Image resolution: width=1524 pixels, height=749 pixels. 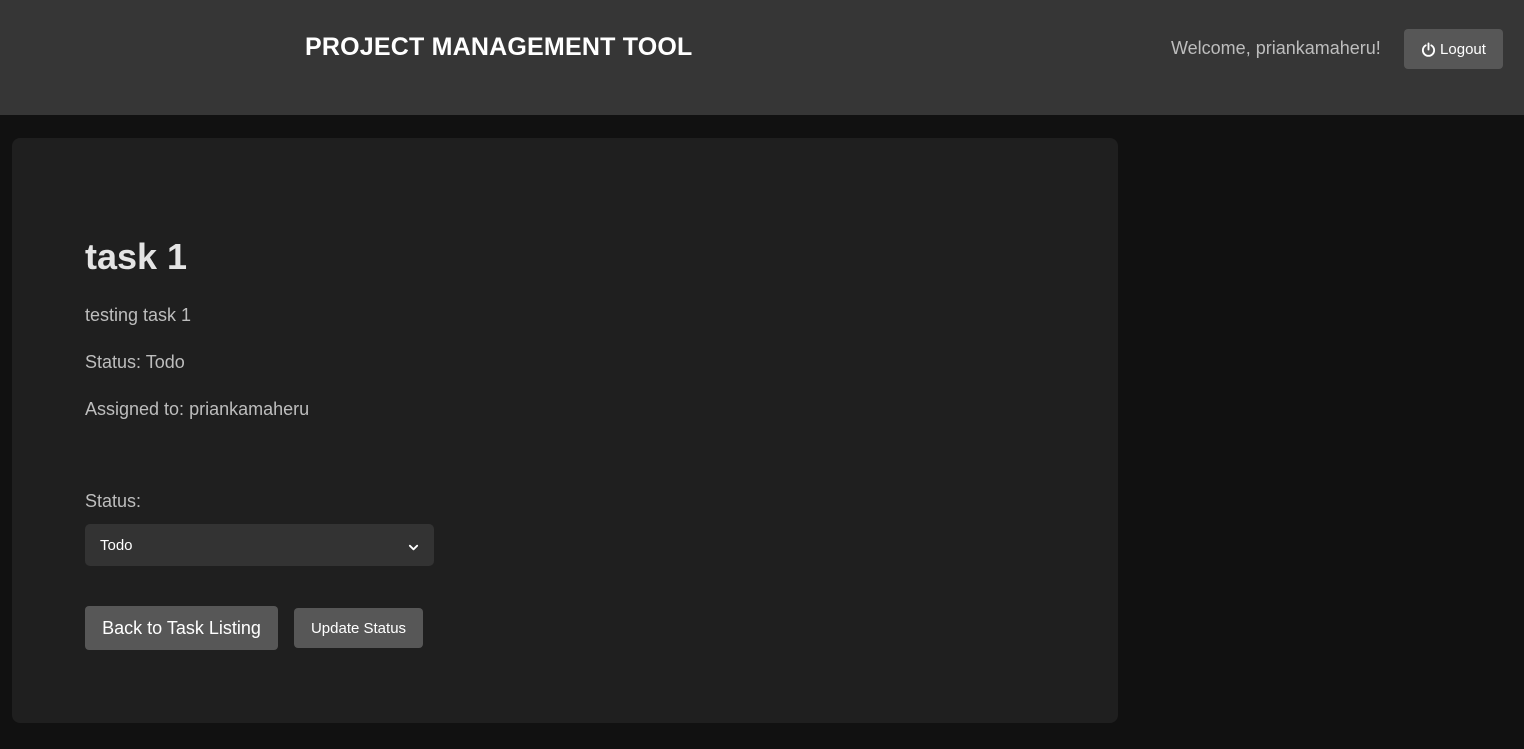 What do you see at coordinates (136, 256) in the screenshot?
I see `task-title: task 1` at bounding box center [136, 256].